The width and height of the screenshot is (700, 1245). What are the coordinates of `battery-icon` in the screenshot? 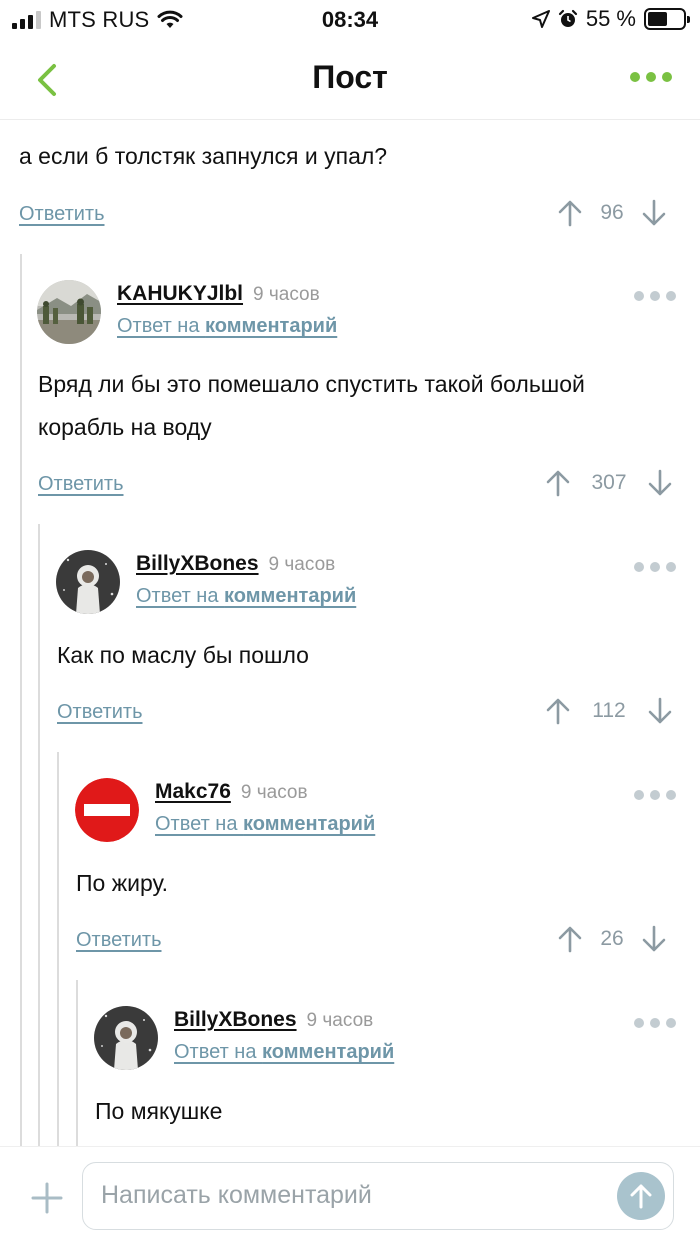 It's located at (667, 19).